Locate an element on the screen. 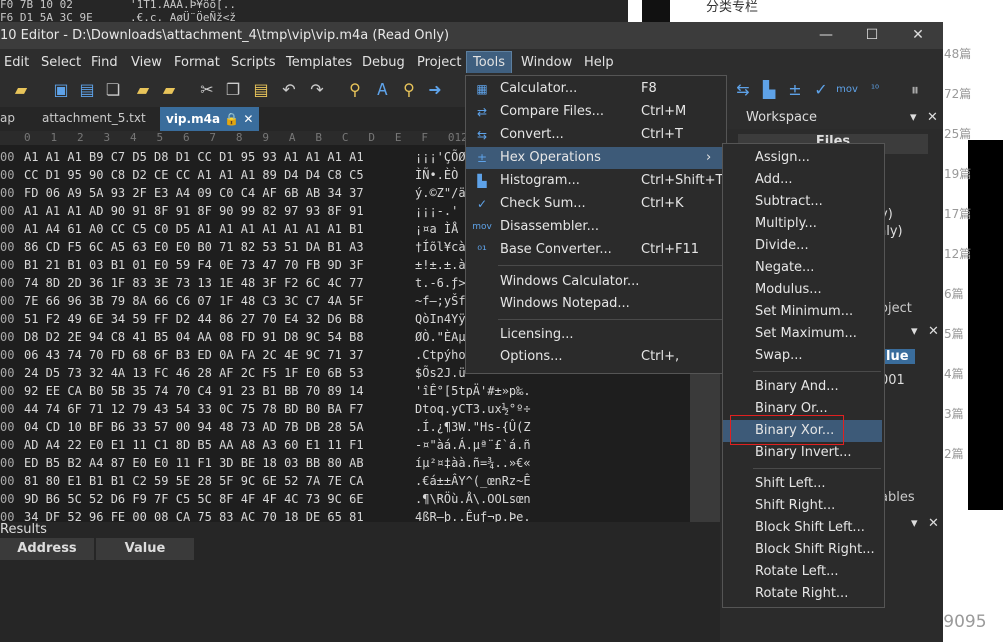 Image resolution: width=1003 pixels, height=642 pixels. tab-attachment: attachment_5.txt is located at coordinates (94, 118).